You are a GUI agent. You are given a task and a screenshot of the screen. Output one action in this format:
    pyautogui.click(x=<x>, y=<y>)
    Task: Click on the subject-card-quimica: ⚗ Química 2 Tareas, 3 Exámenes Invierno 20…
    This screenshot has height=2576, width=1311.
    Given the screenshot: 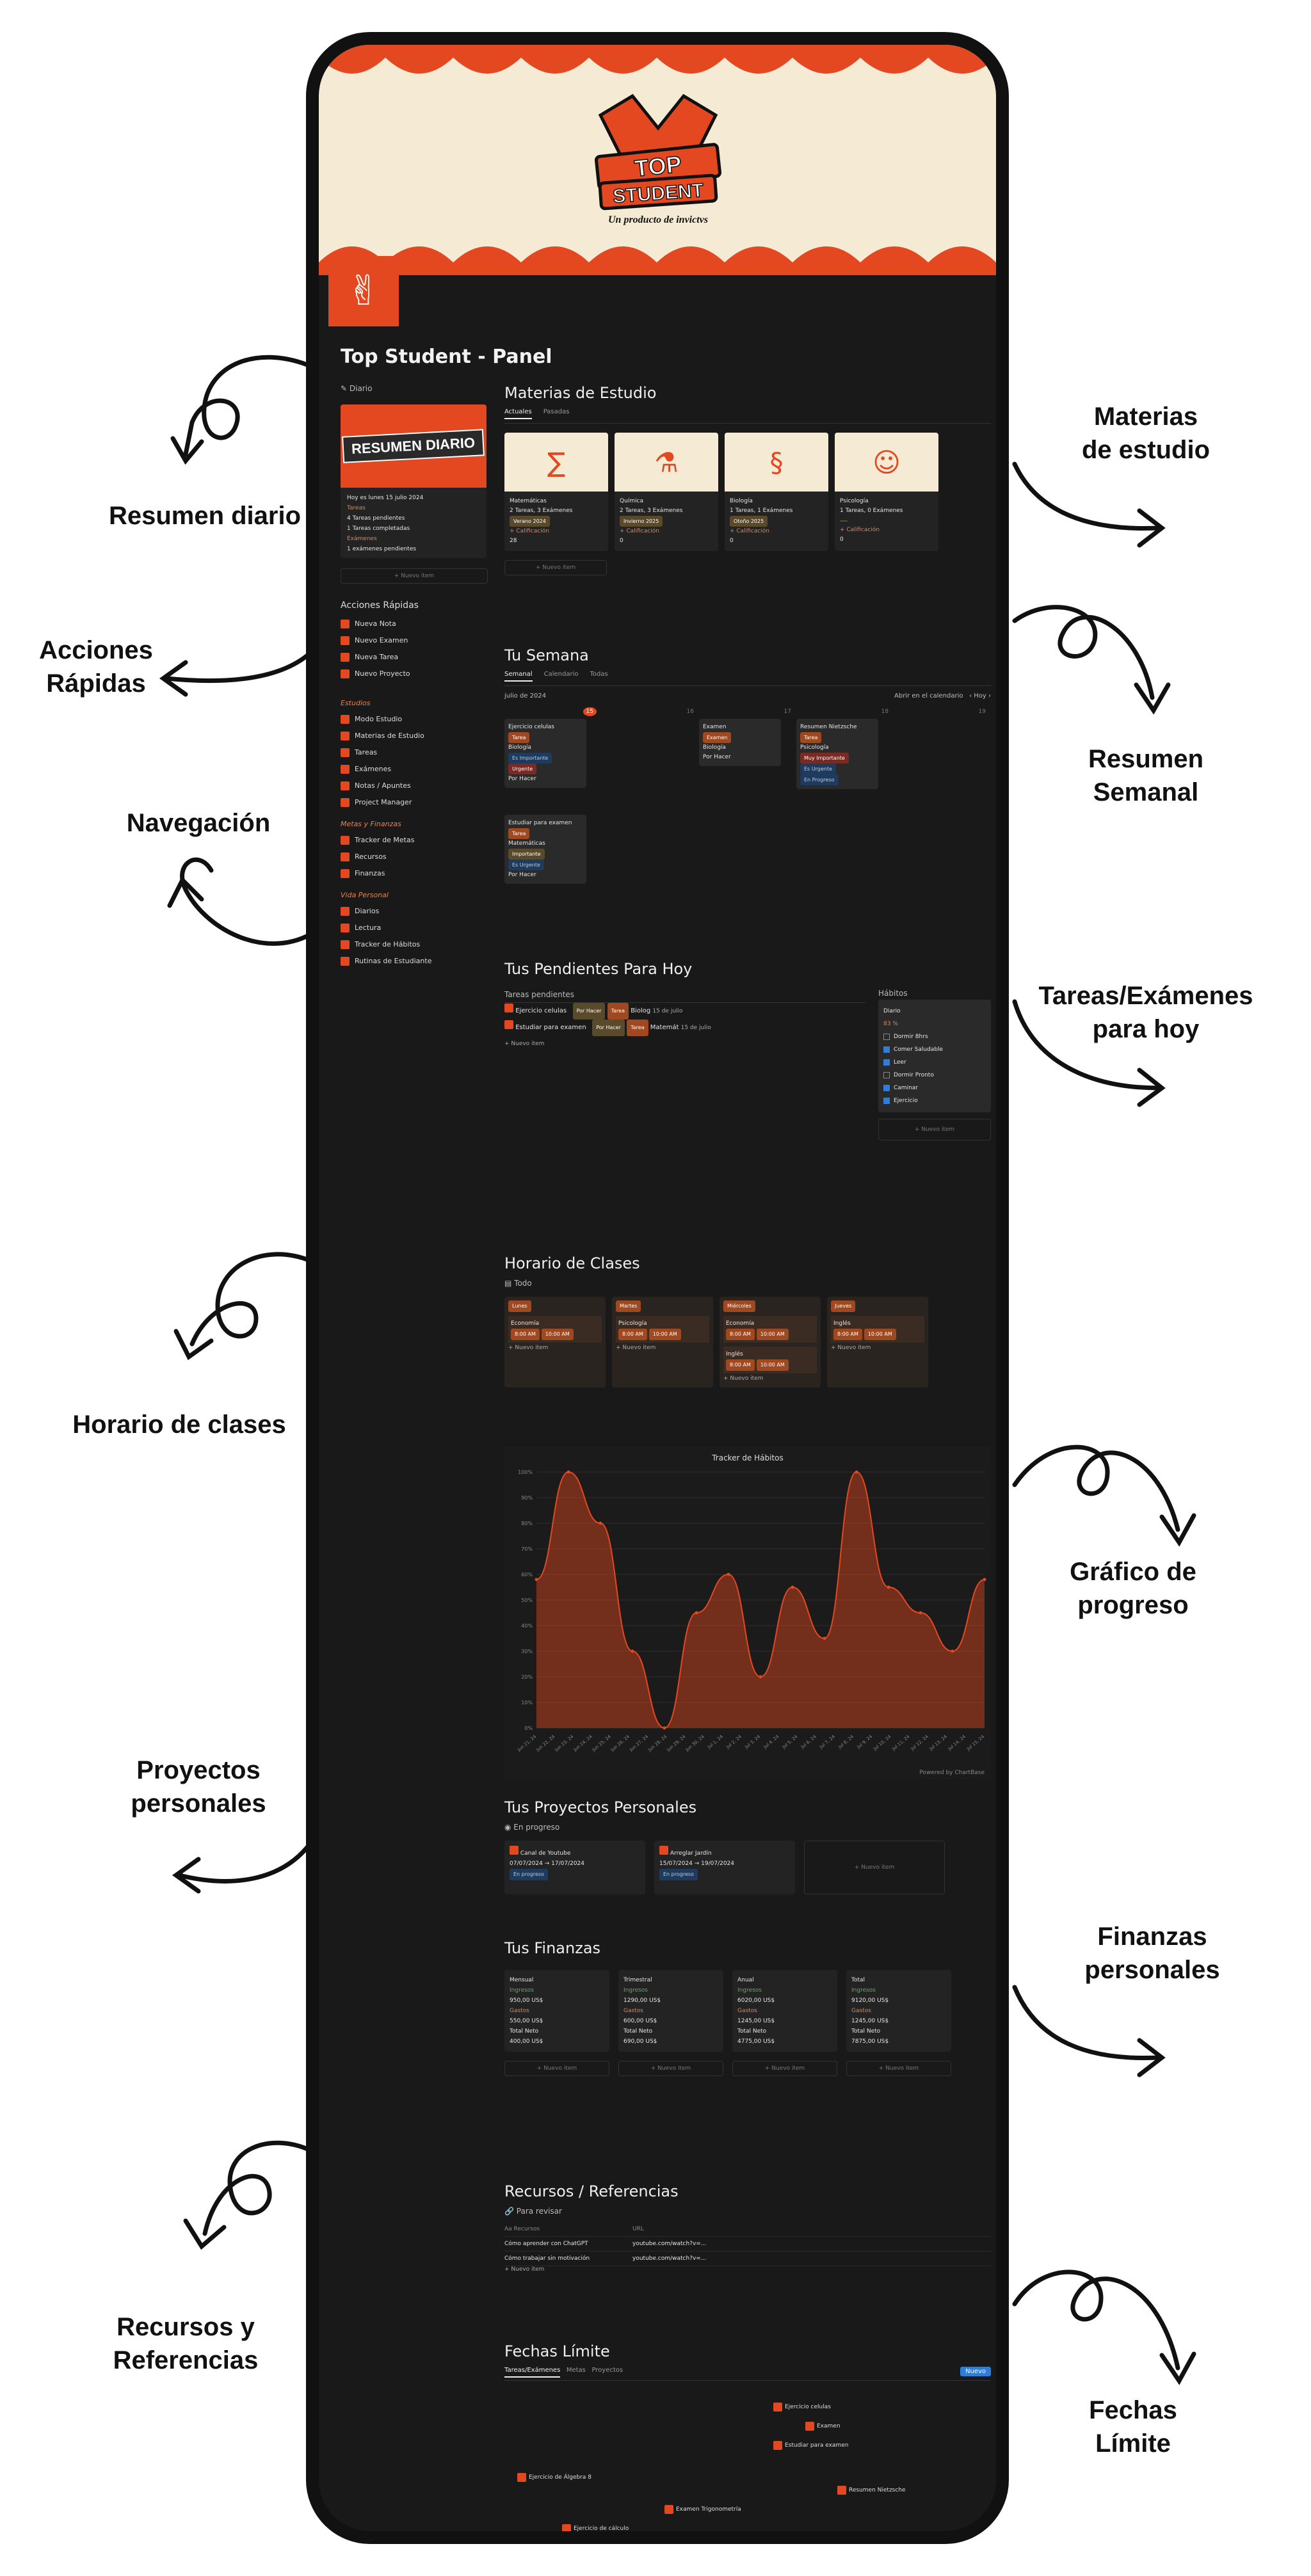 What is the action you would take?
    pyautogui.click(x=666, y=492)
    